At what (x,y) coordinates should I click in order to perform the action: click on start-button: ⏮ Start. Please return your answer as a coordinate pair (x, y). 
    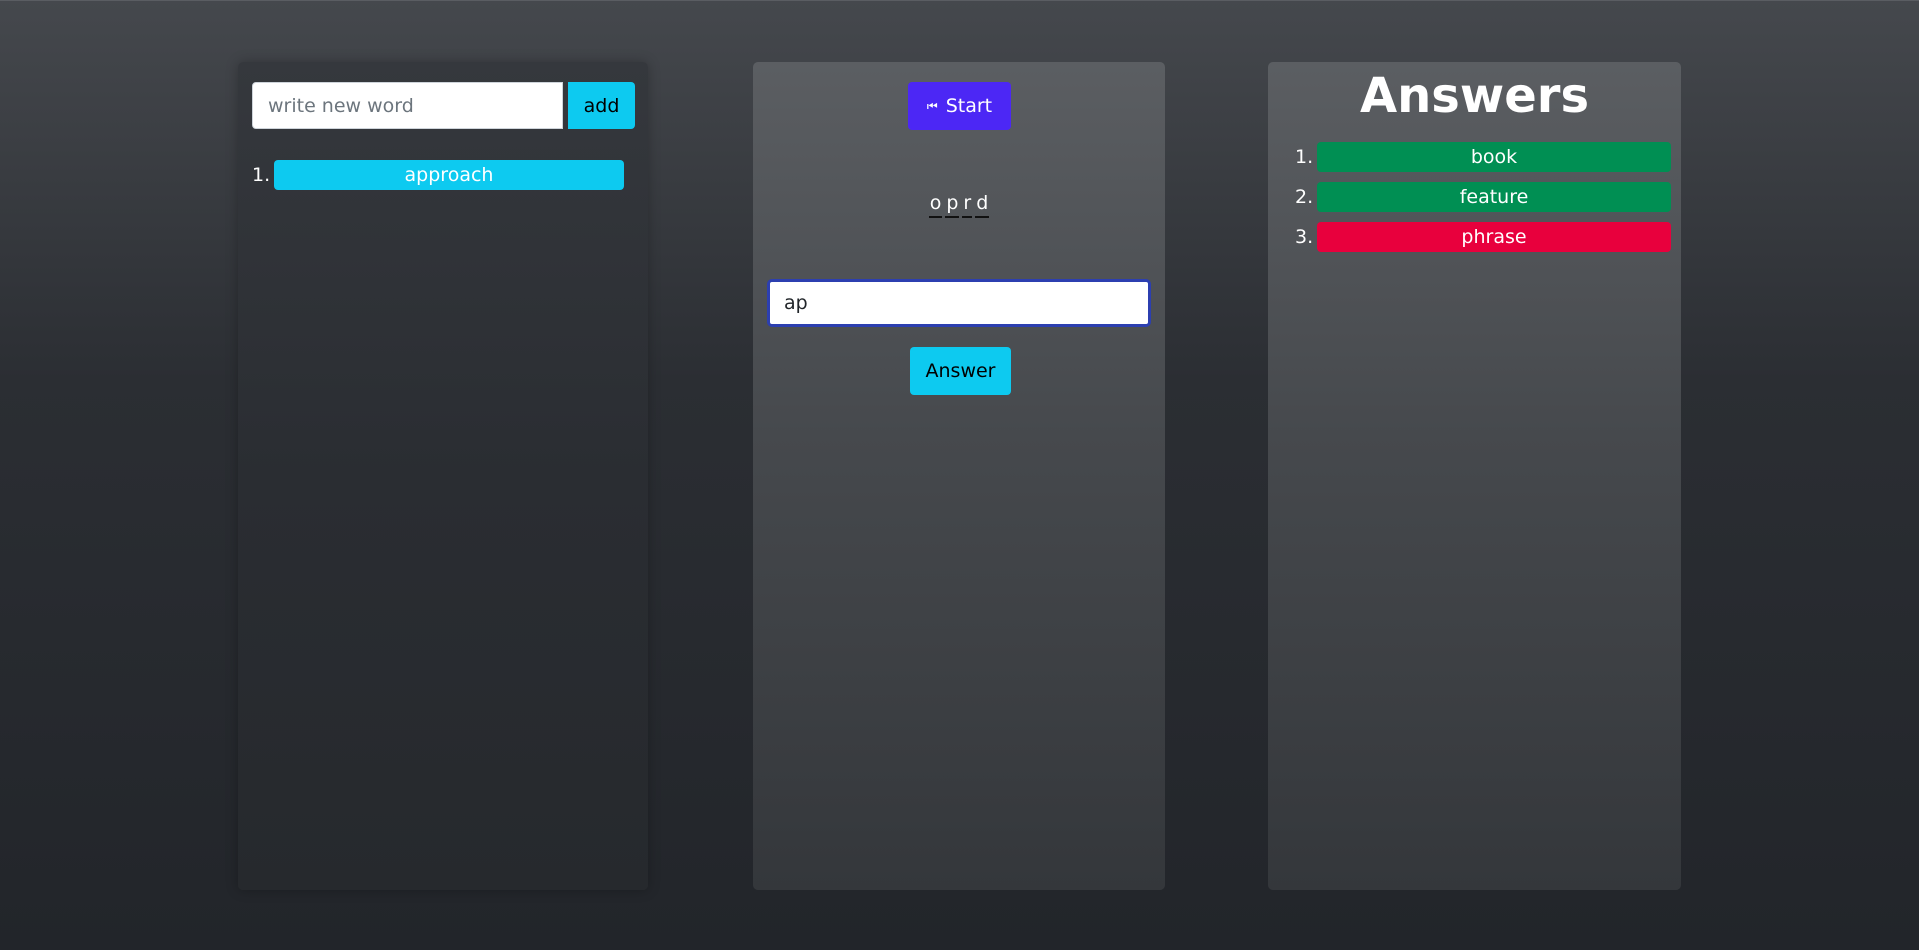
    Looking at the image, I should click on (959, 106).